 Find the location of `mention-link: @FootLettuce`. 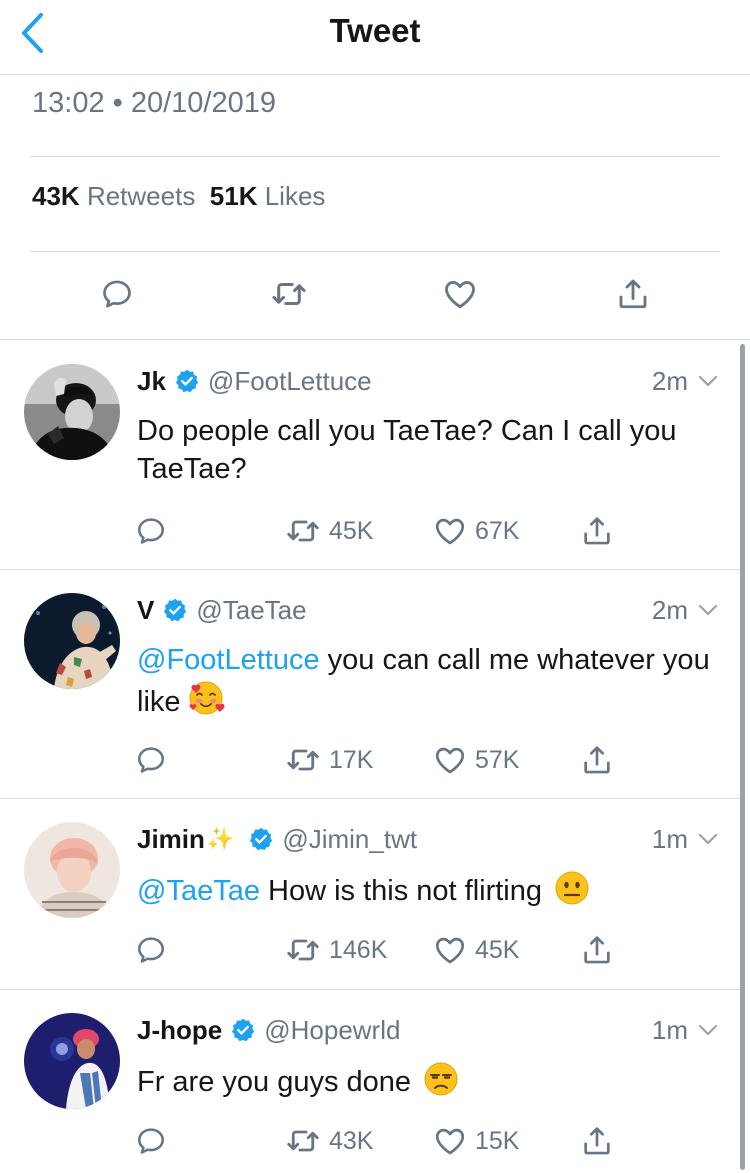

mention-link: @FootLettuce is located at coordinates (228, 660).